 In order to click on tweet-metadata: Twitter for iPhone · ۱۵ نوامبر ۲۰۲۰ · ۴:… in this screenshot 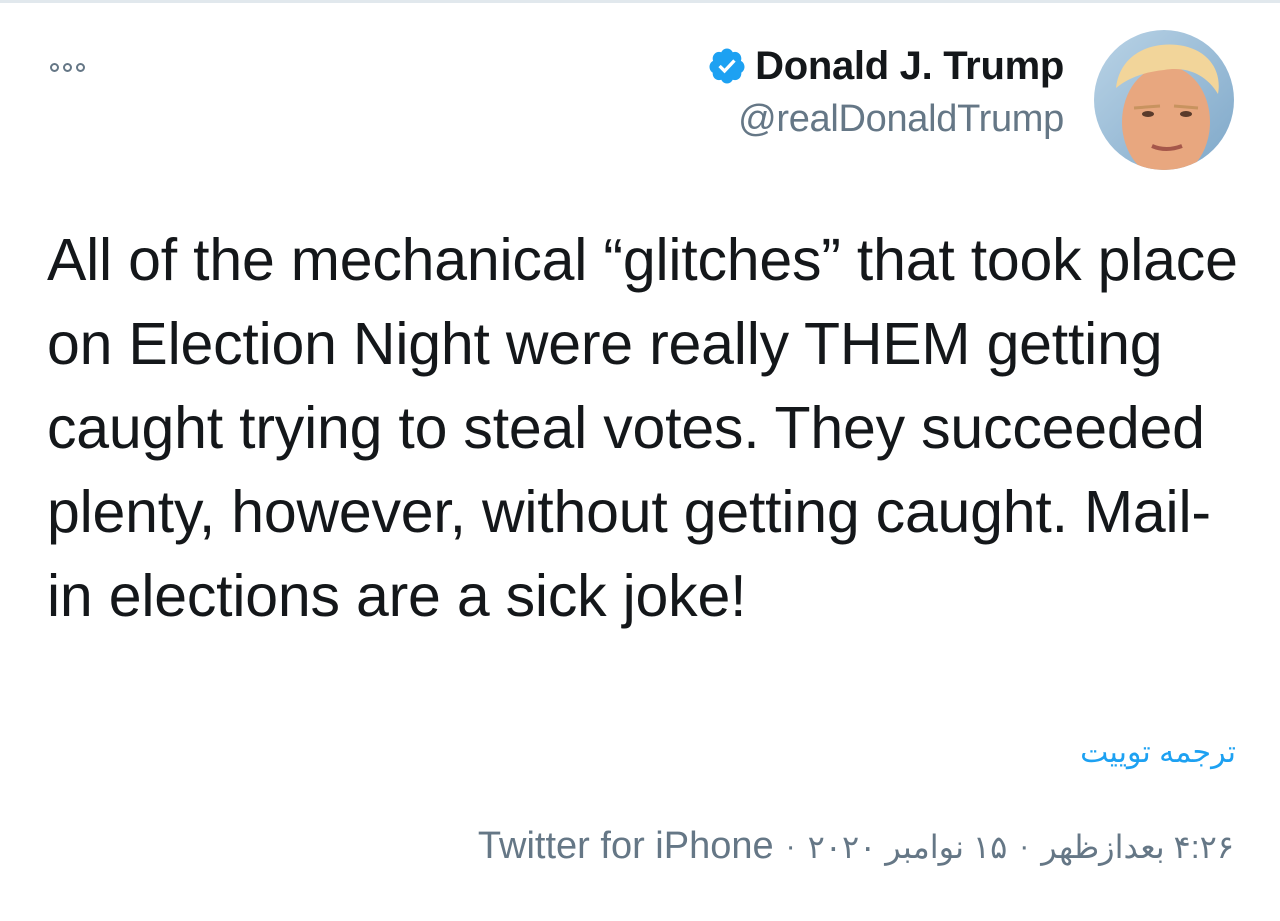, I will do `click(856, 846)`.